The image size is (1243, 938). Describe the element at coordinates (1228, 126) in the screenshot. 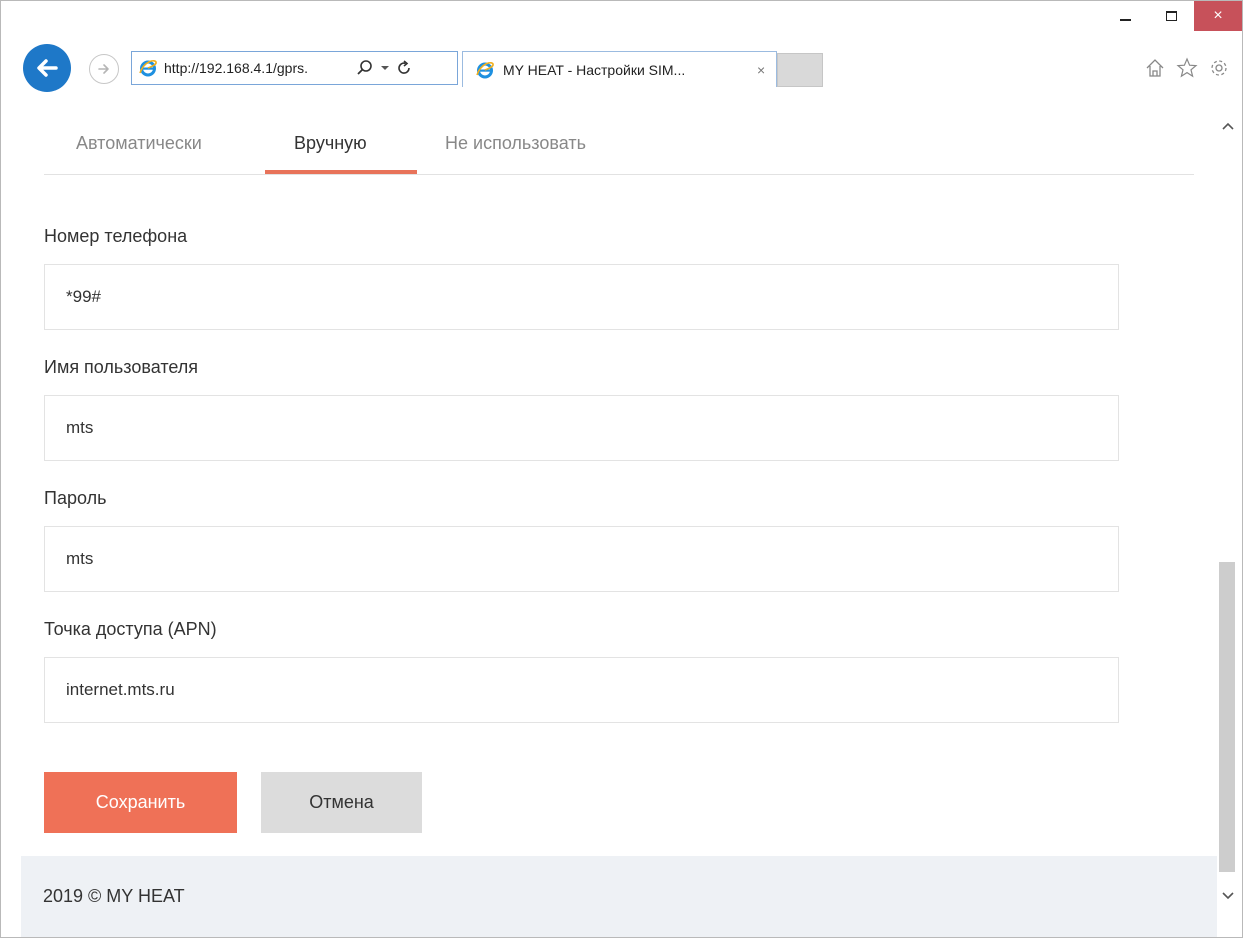

I see `scroll-up-icon` at that location.